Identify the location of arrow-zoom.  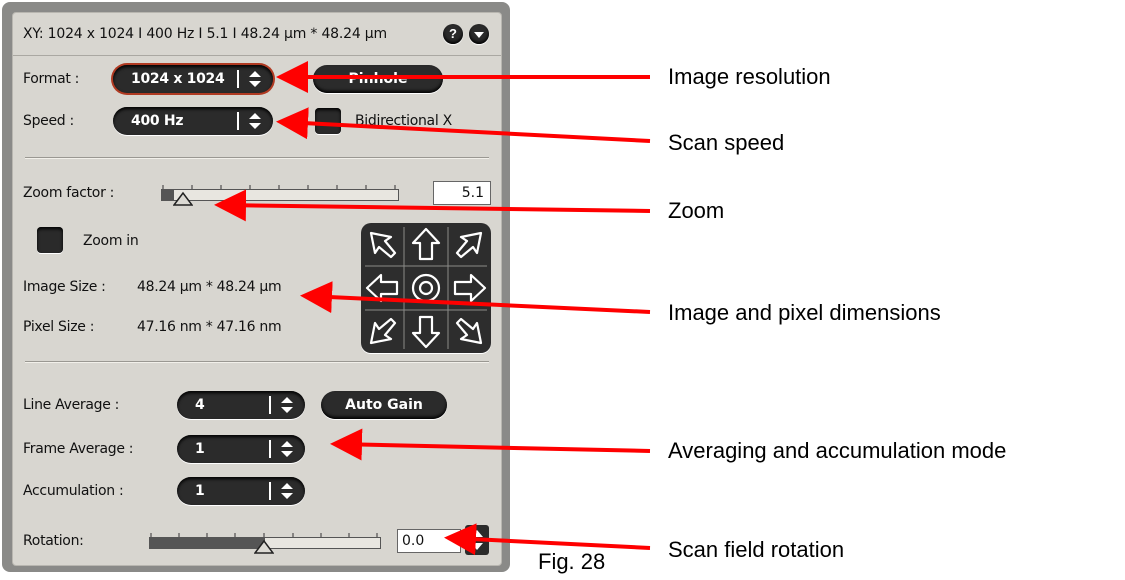
(432, 205).